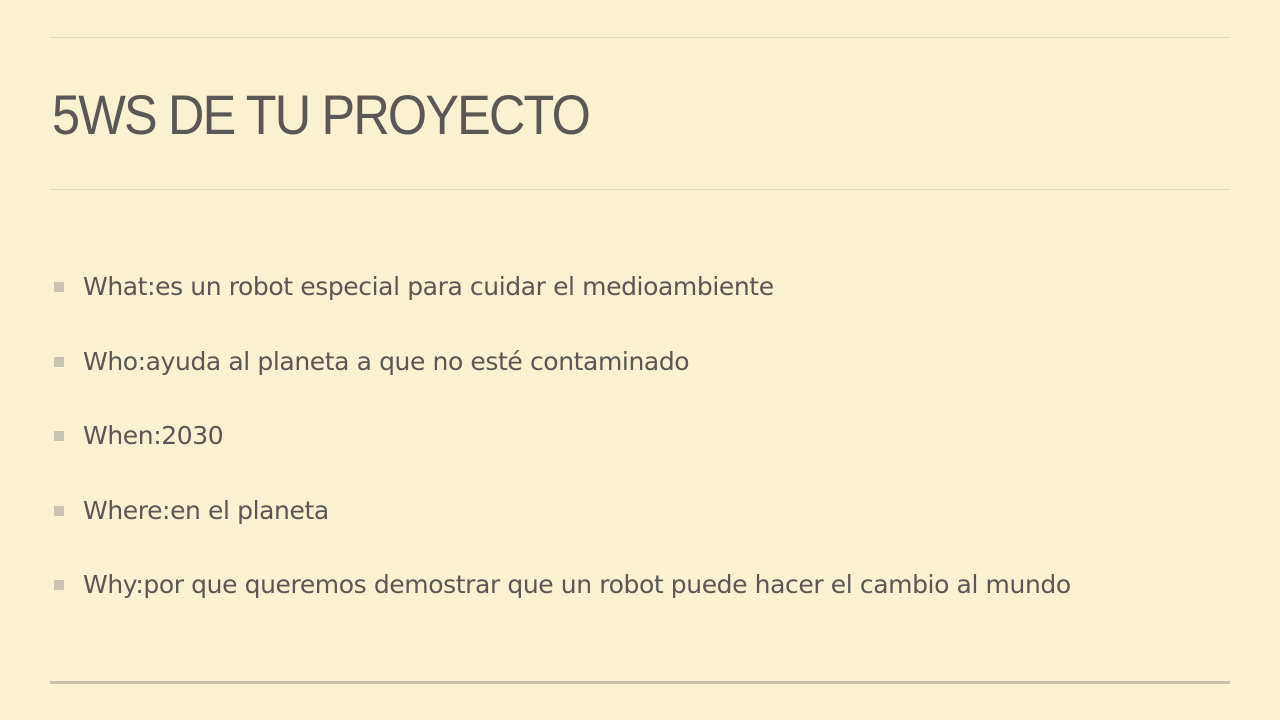 The height and width of the screenshot is (720, 1280). Describe the element at coordinates (321, 114) in the screenshot. I see `slide-title: 5WS DE TU PROYECTO` at that location.